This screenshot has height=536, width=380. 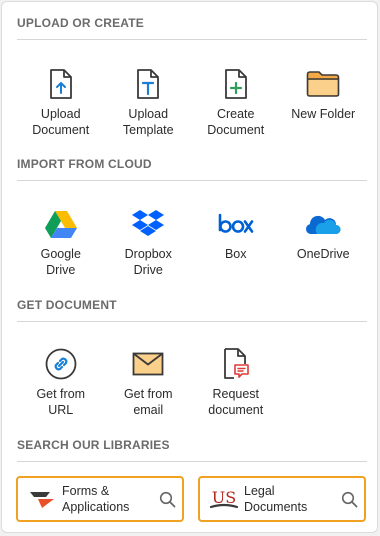 I want to click on library-label: Legal Documents, so click(x=276, y=499).